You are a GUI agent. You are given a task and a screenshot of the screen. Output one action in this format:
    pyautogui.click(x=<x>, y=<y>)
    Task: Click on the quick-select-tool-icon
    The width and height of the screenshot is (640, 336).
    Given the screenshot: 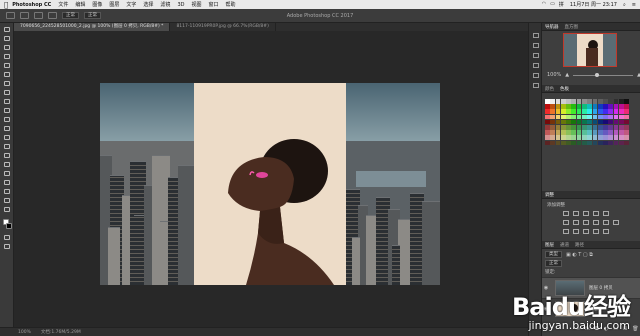 What is the action you would take?
    pyautogui.click(x=7, y=56)
    